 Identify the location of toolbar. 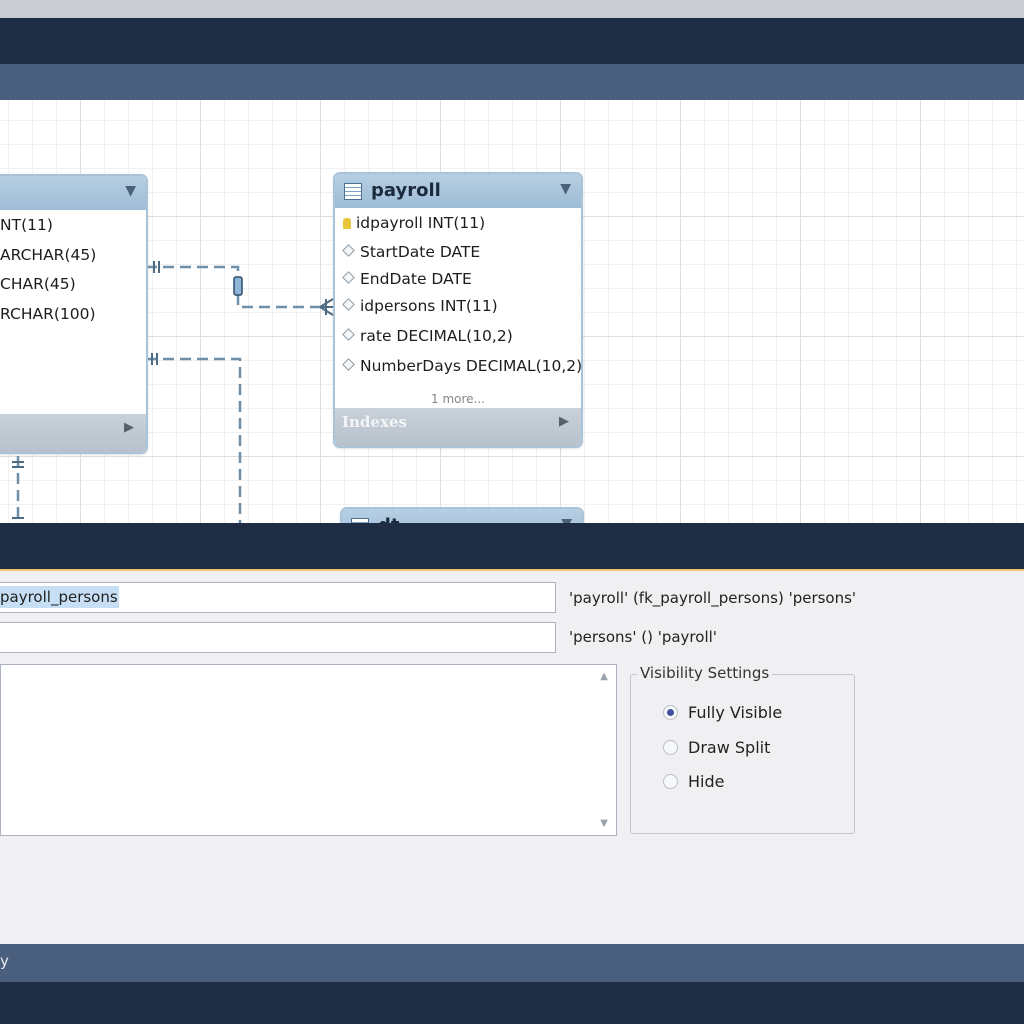
(512, 82).